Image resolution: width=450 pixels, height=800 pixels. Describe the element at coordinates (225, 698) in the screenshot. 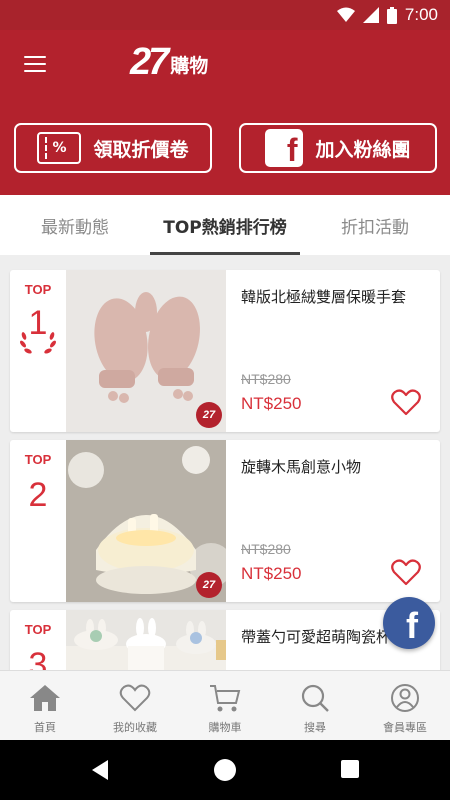

I see `cart-icon` at that location.